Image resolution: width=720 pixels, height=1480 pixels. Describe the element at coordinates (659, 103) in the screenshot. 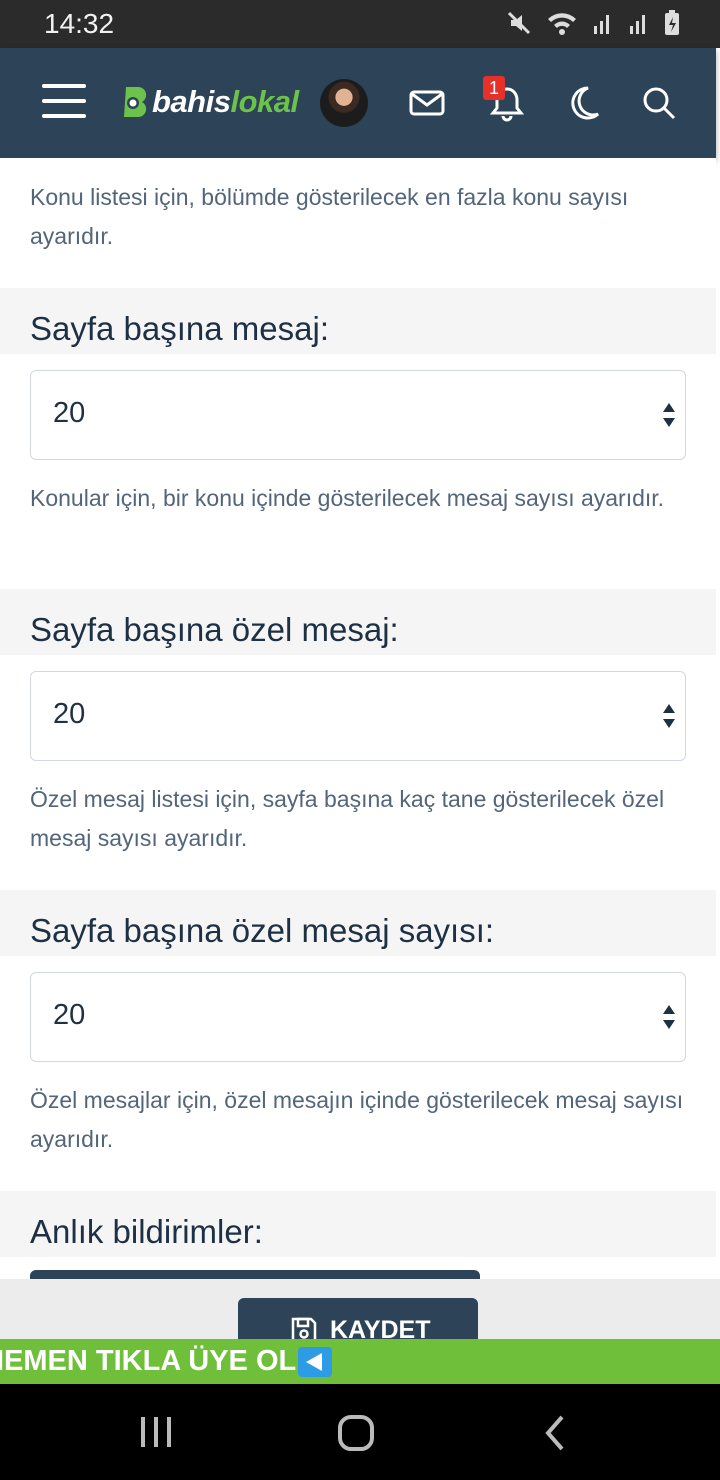

I see `search-icon` at that location.